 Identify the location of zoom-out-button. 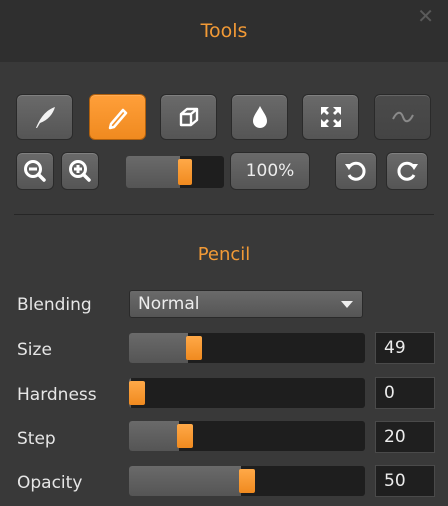
(35, 171).